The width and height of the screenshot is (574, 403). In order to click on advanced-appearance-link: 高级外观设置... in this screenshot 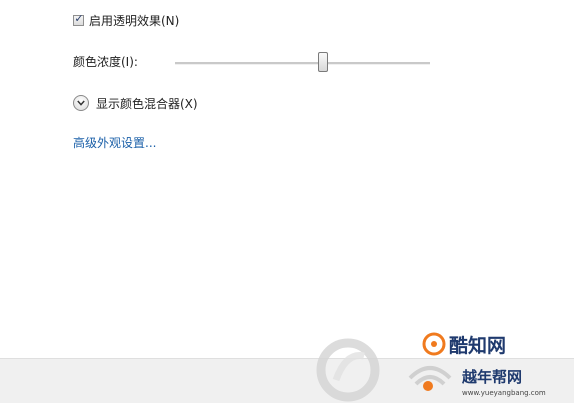, I will do `click(114, 143)`.